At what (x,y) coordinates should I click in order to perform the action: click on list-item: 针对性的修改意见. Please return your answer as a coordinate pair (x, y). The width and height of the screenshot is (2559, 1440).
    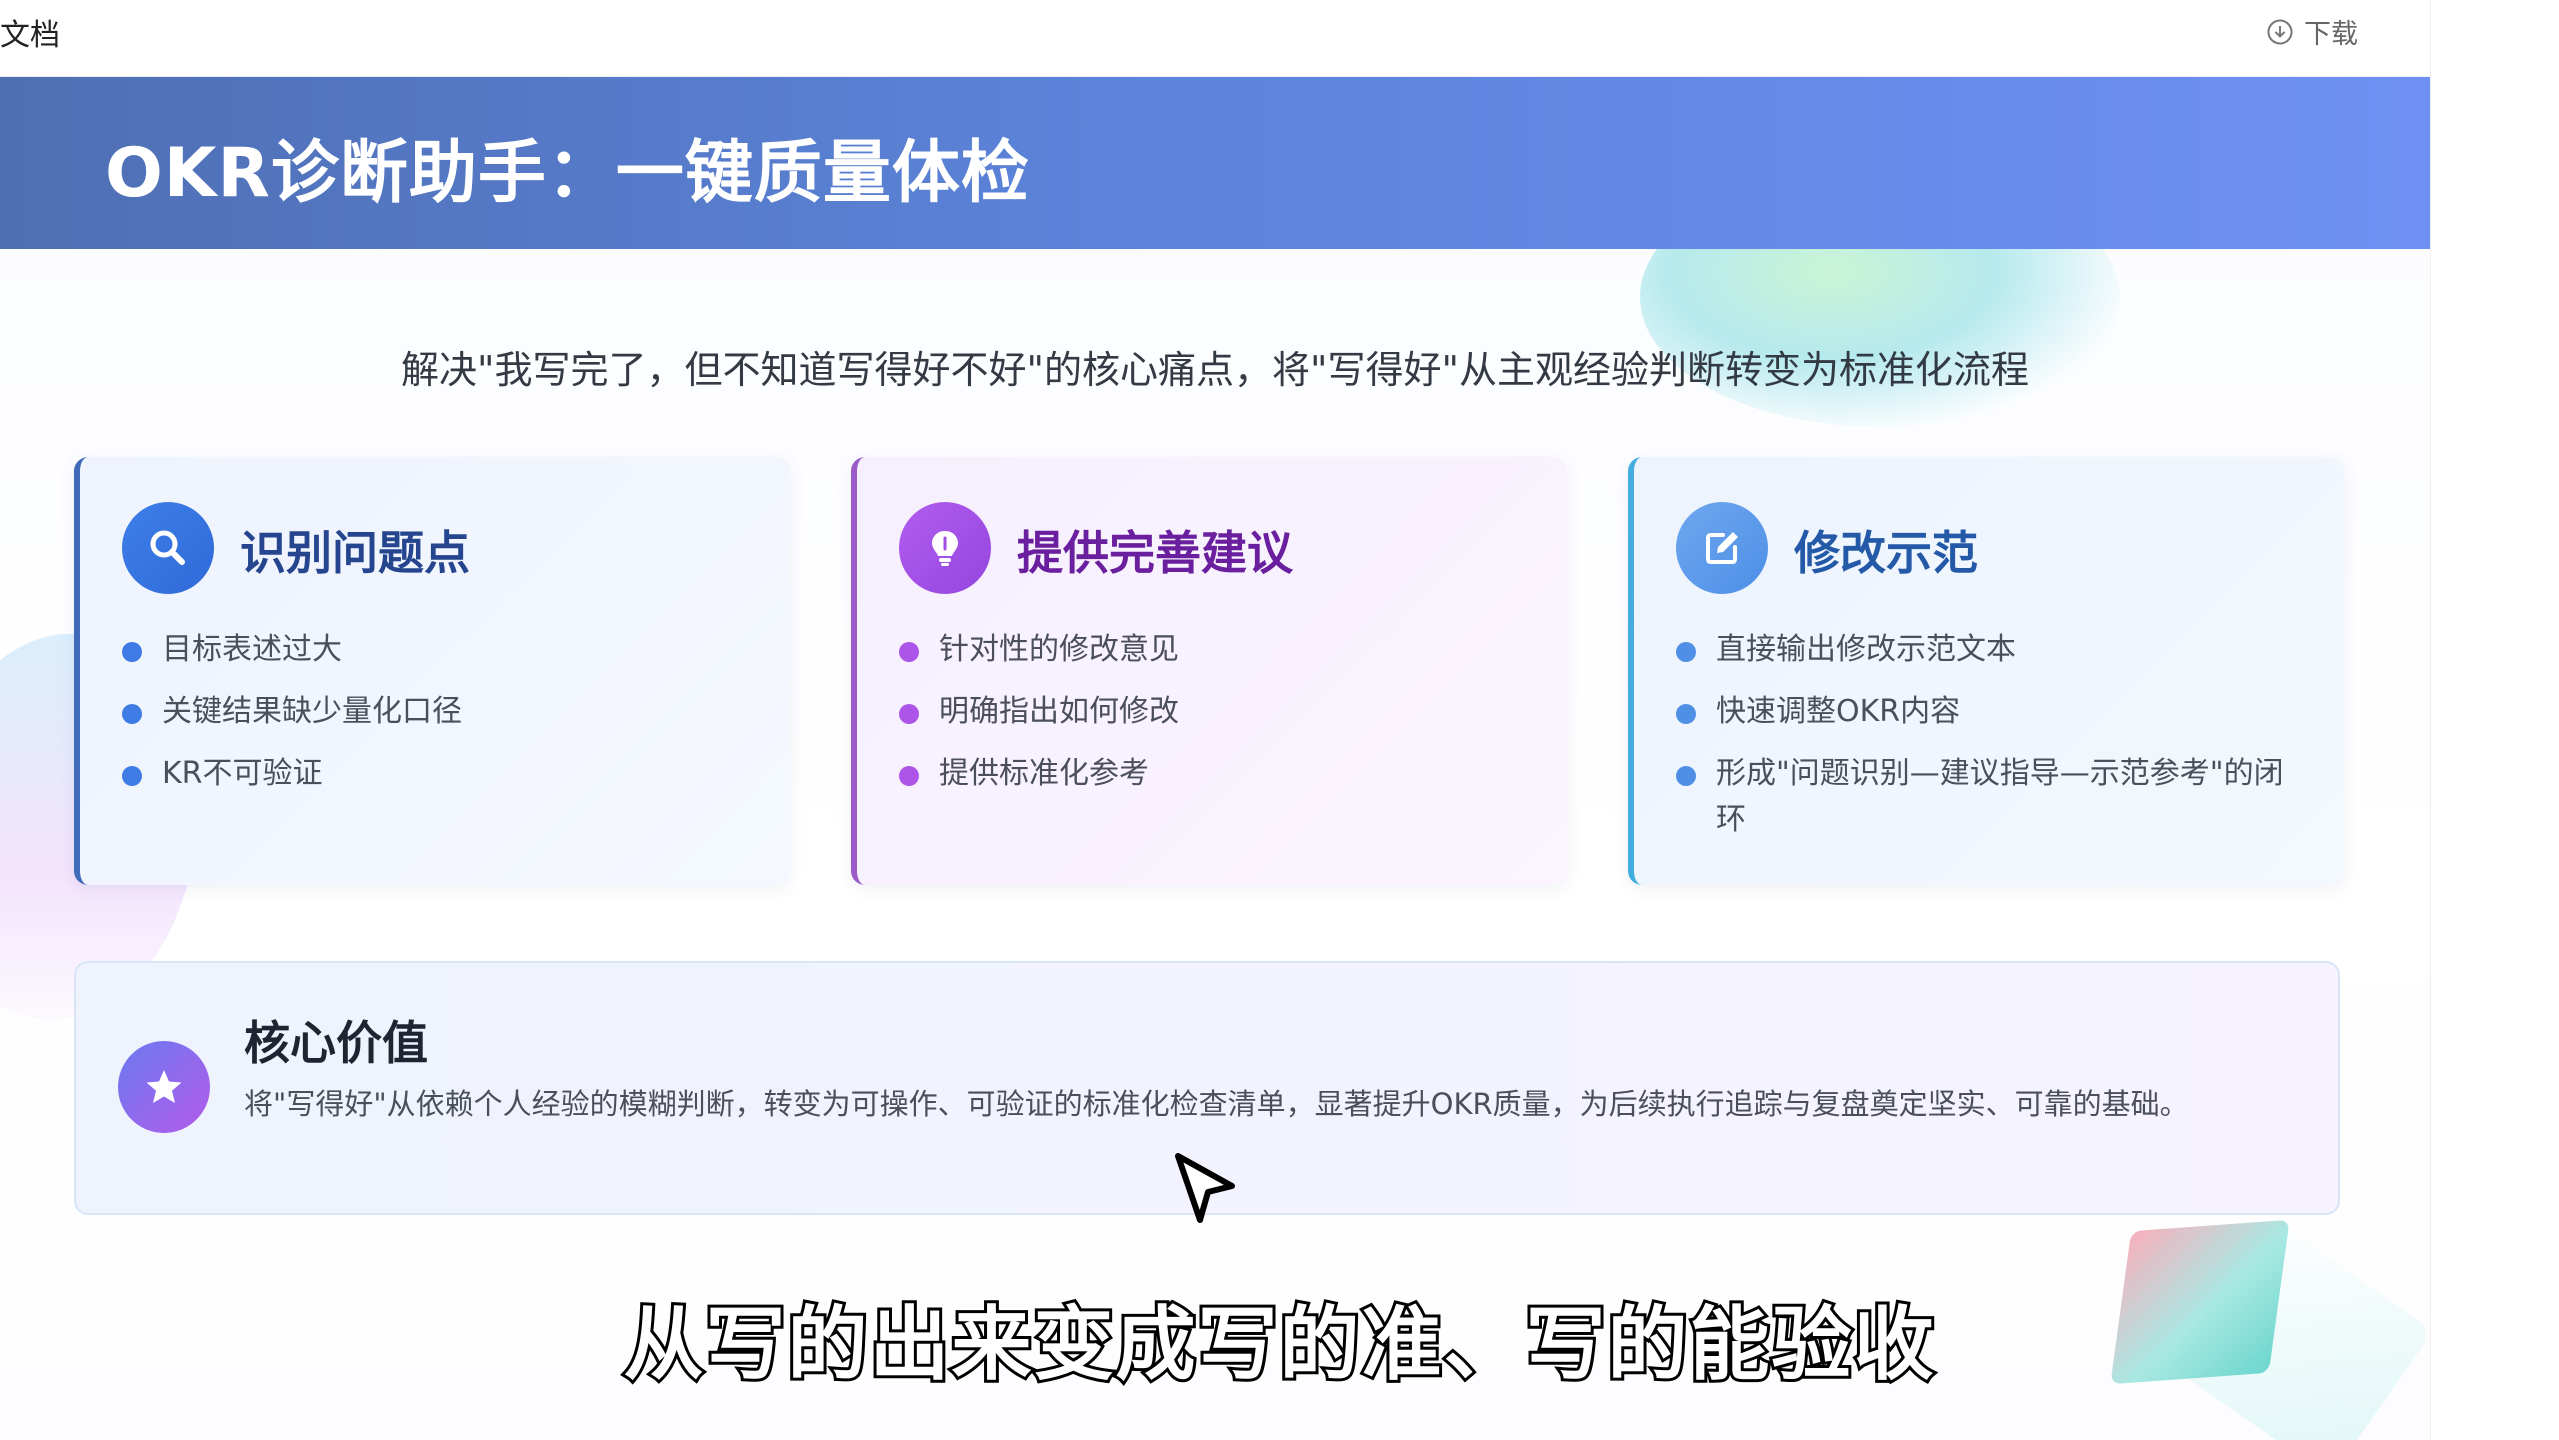
    Looking at the image, I should click on (1204, 650).